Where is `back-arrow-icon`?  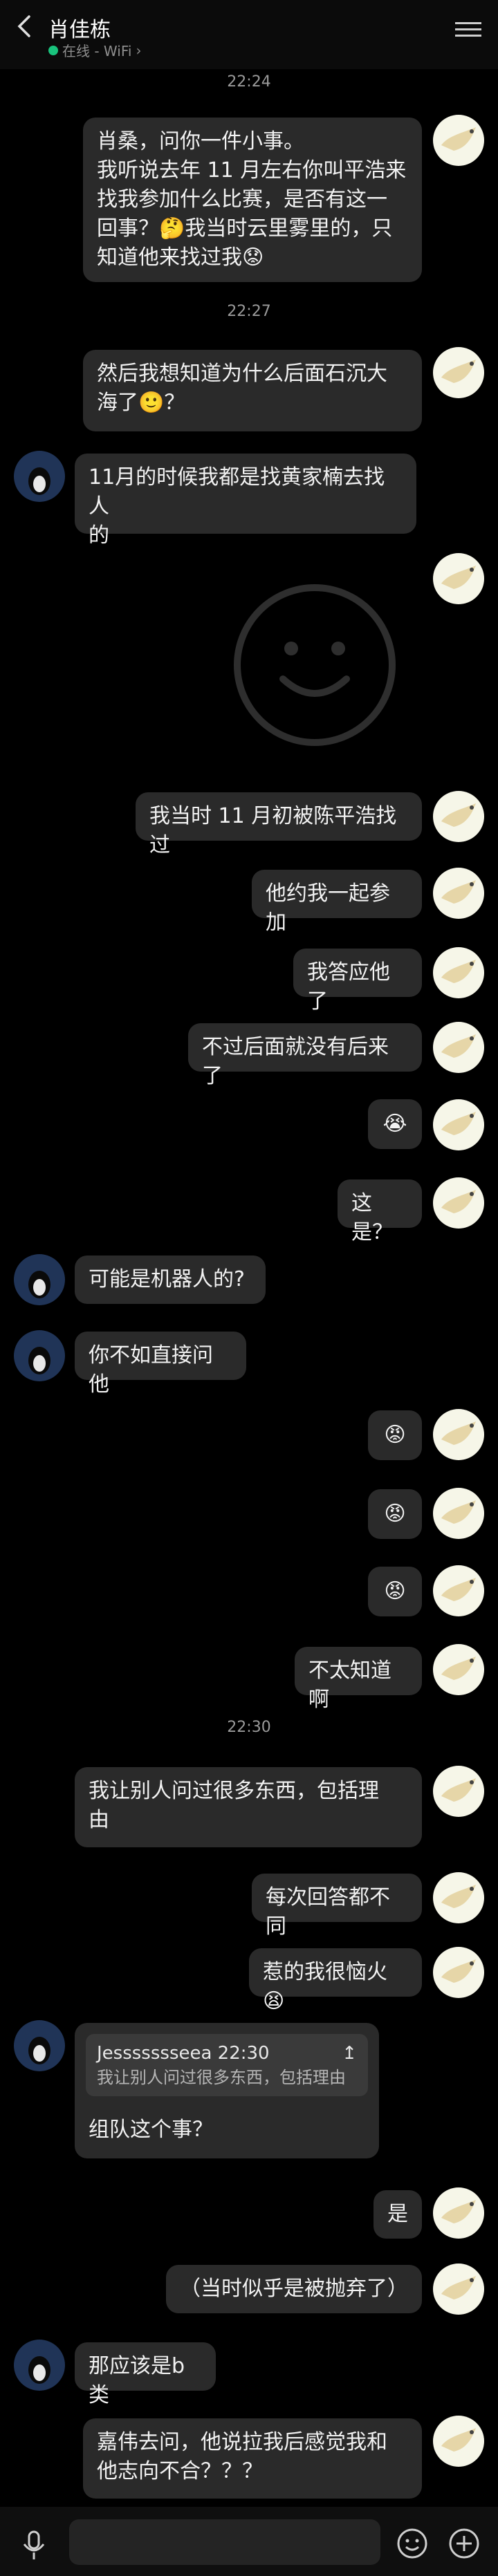 back-arrow-icon is located at coordinates (25, 26).